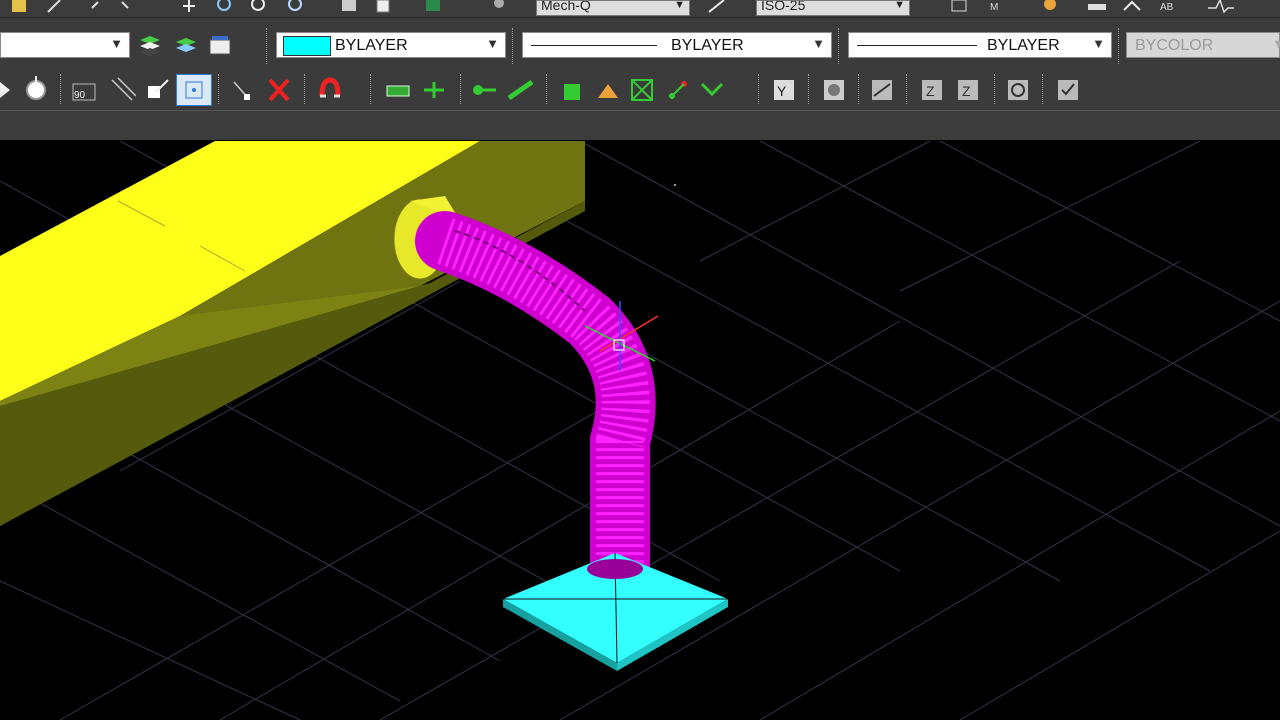 The width and height of the screenshot is (1280, 720). I want to click on measure-icon: M, so click(1001, 7).